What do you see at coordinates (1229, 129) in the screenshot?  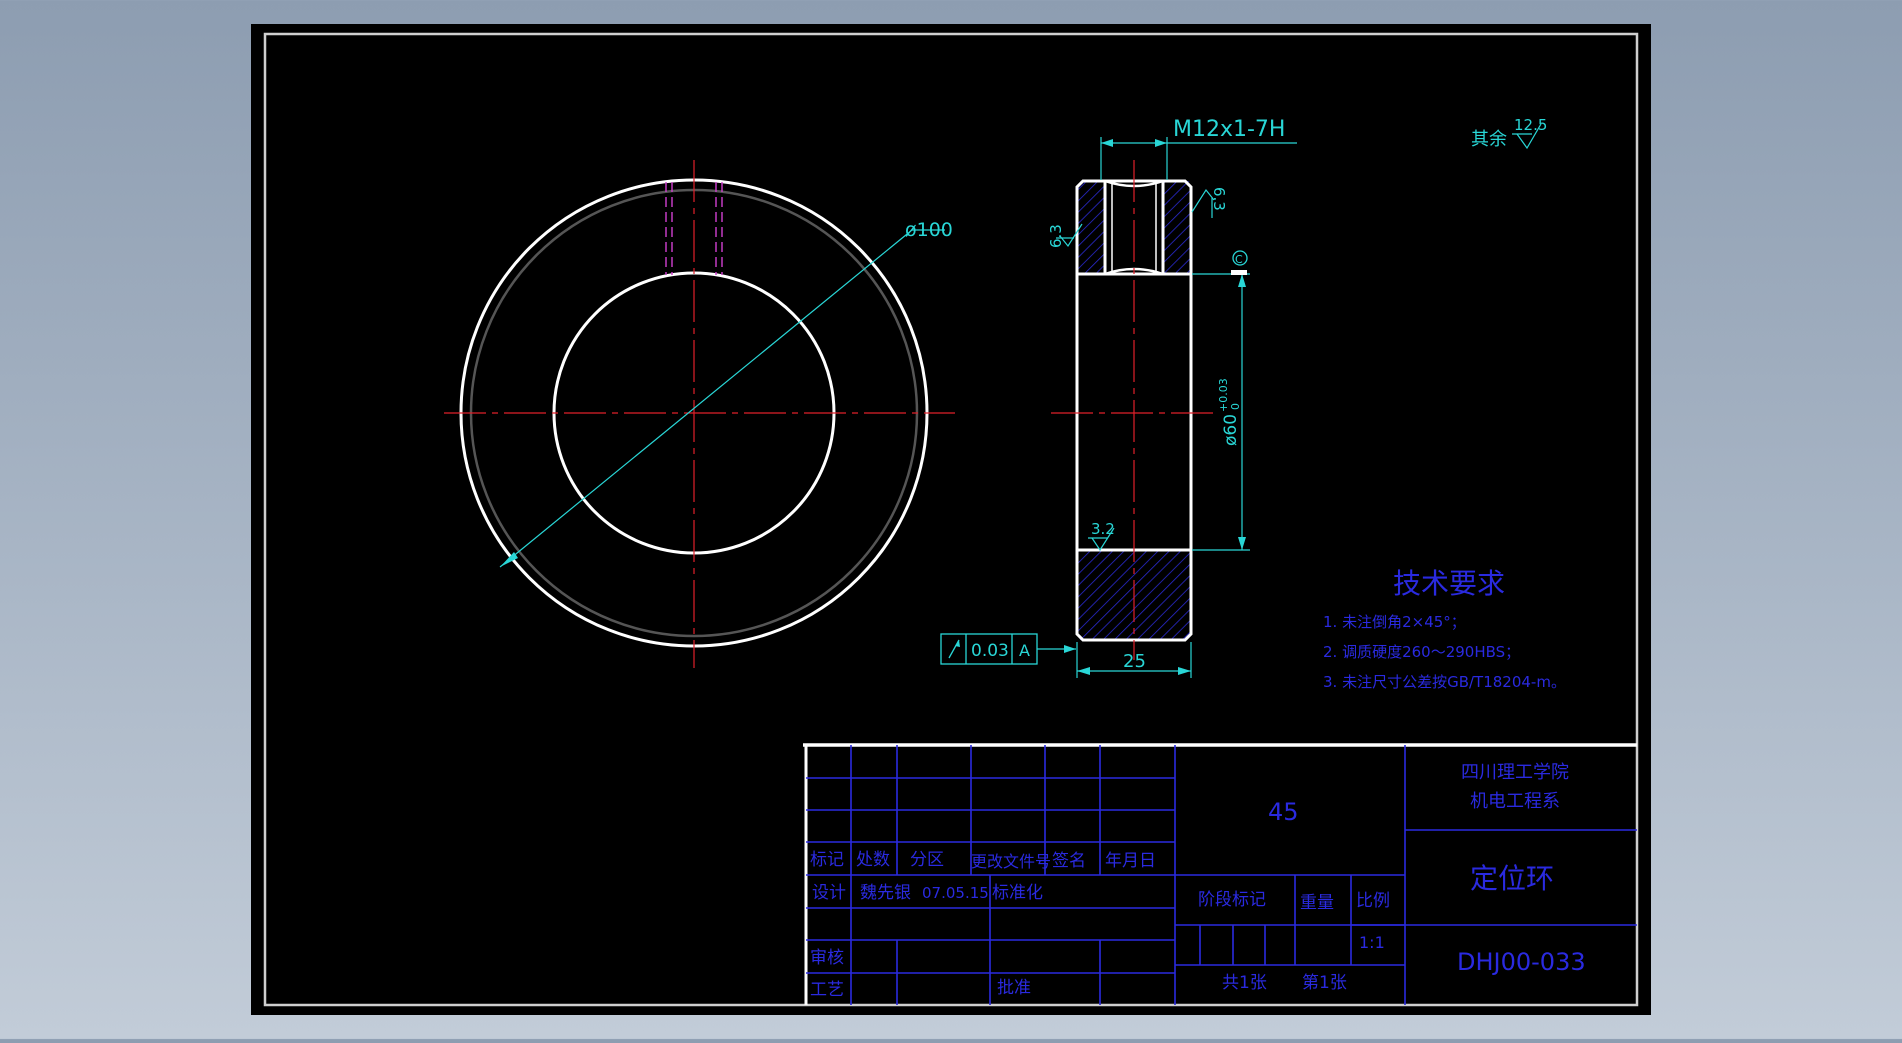 I see `thread-callout: M12x1-7H` at bounding box center [1229, 129].